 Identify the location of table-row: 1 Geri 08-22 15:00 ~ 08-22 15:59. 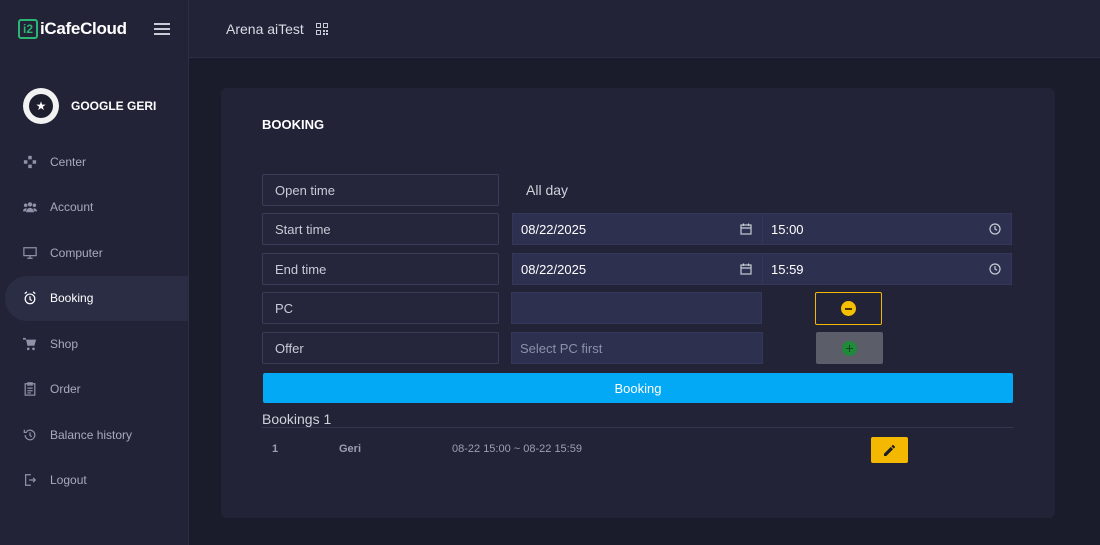
(638, 449).